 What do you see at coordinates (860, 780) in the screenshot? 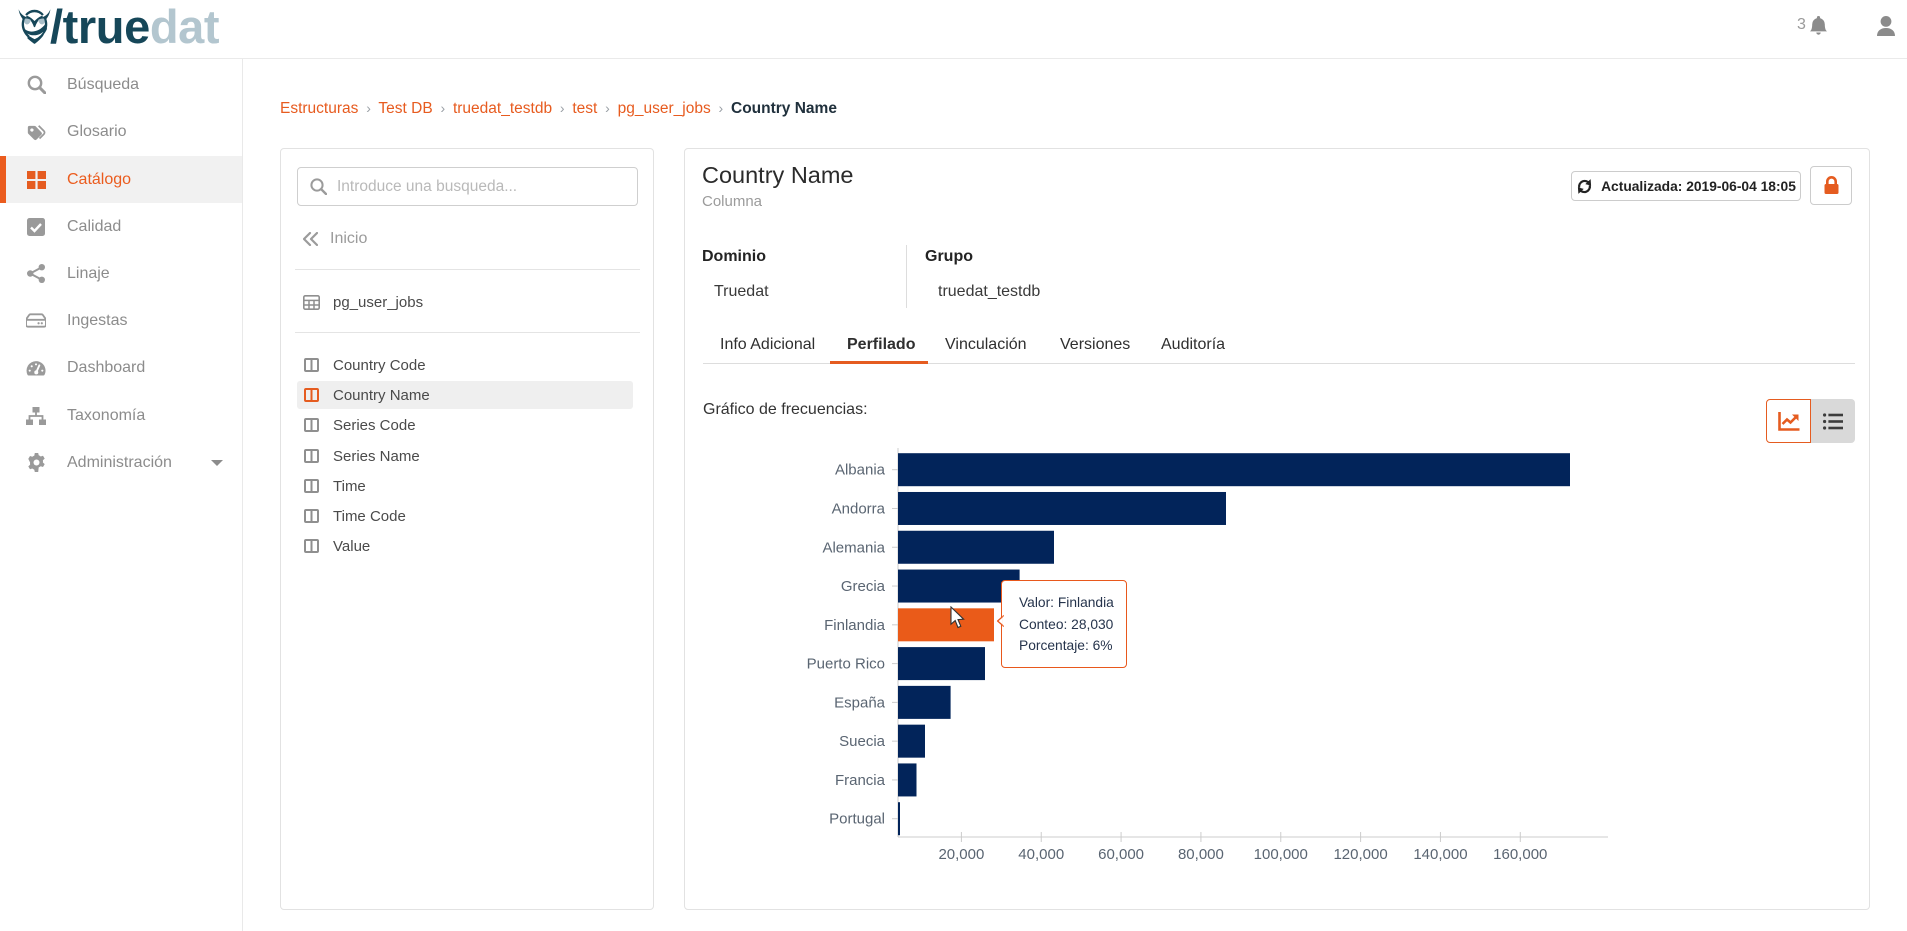
I see `svg-text: Francia` at bounding box center [860, 780].